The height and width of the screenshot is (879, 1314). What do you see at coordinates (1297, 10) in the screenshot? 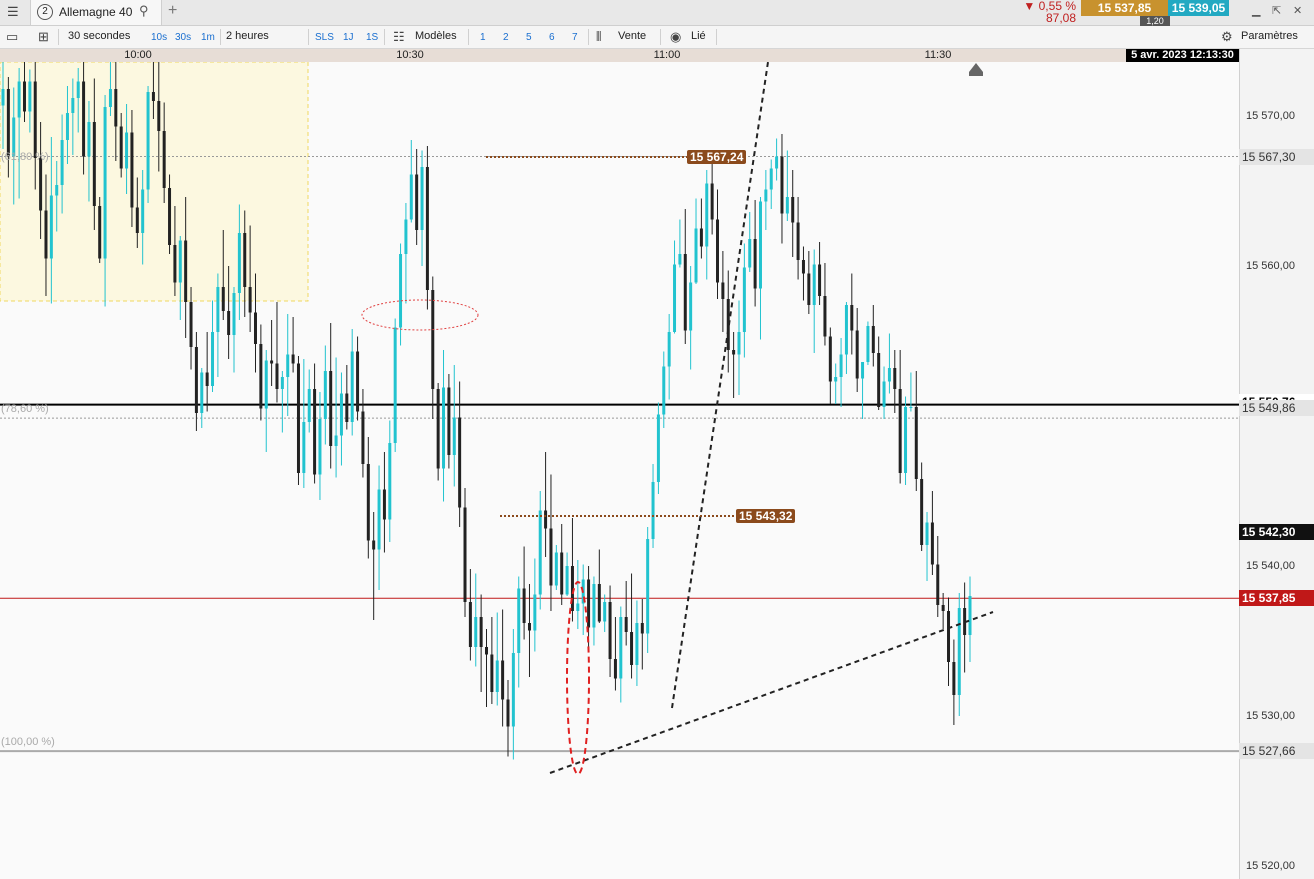
I see `close-icon: ✕` at bounding box center [1297, 10].